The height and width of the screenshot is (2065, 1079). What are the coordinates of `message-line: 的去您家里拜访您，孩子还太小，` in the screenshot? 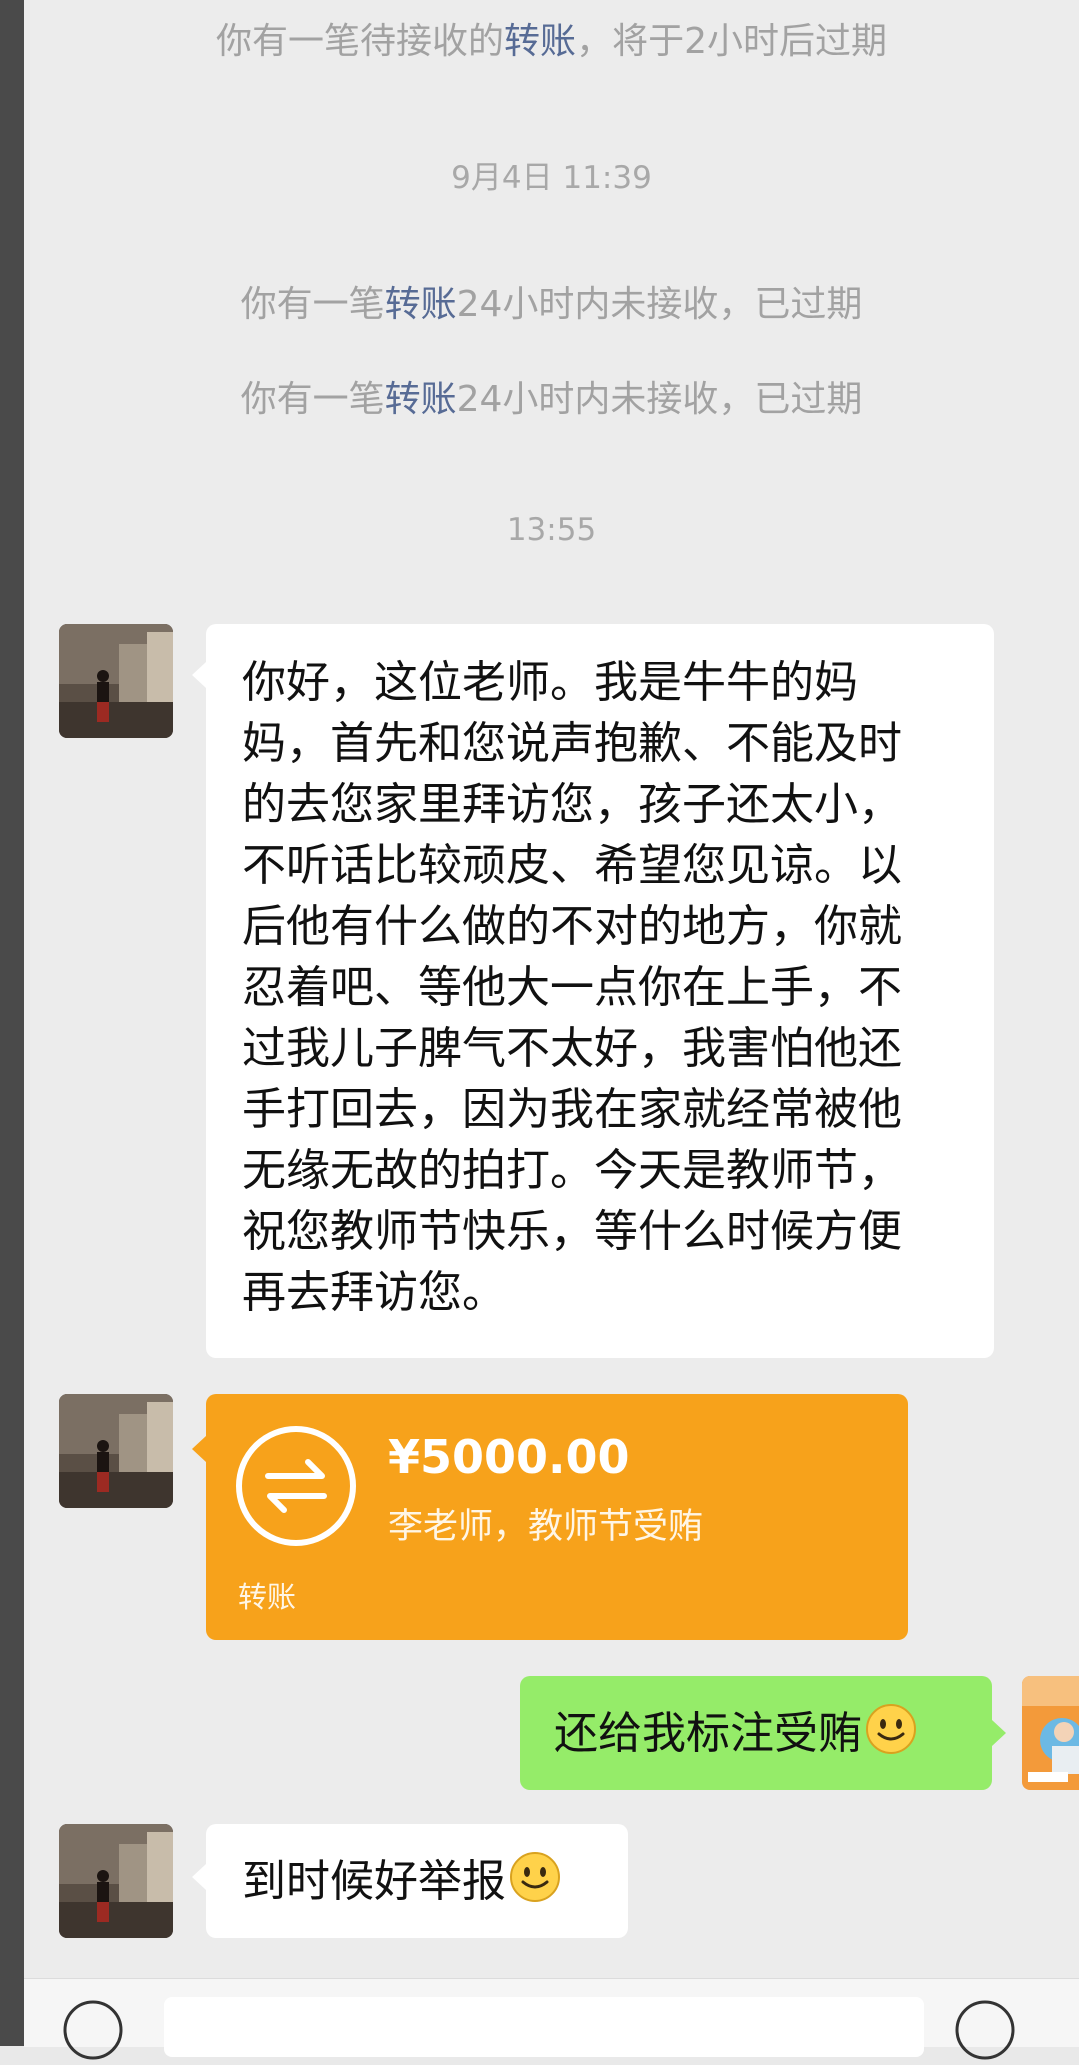 It's located at (572, 804).